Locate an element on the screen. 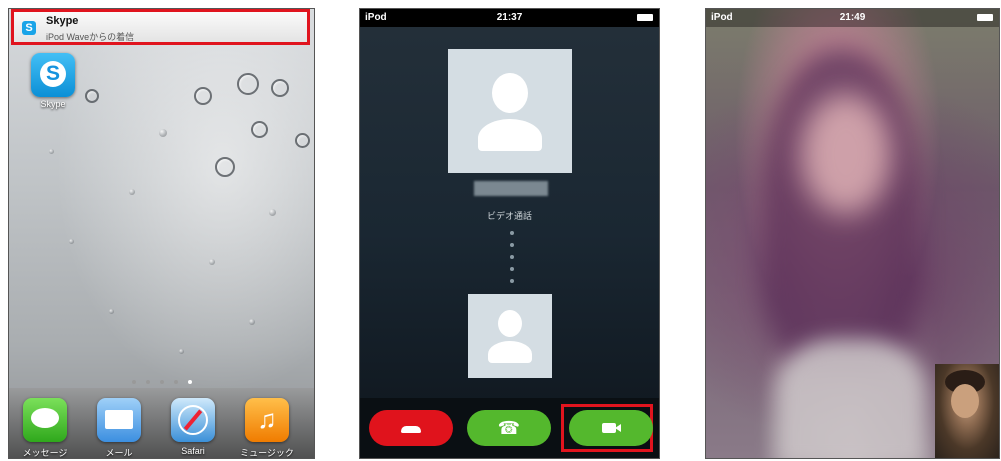  dock-label: メール is located at coordinates (119, 453).